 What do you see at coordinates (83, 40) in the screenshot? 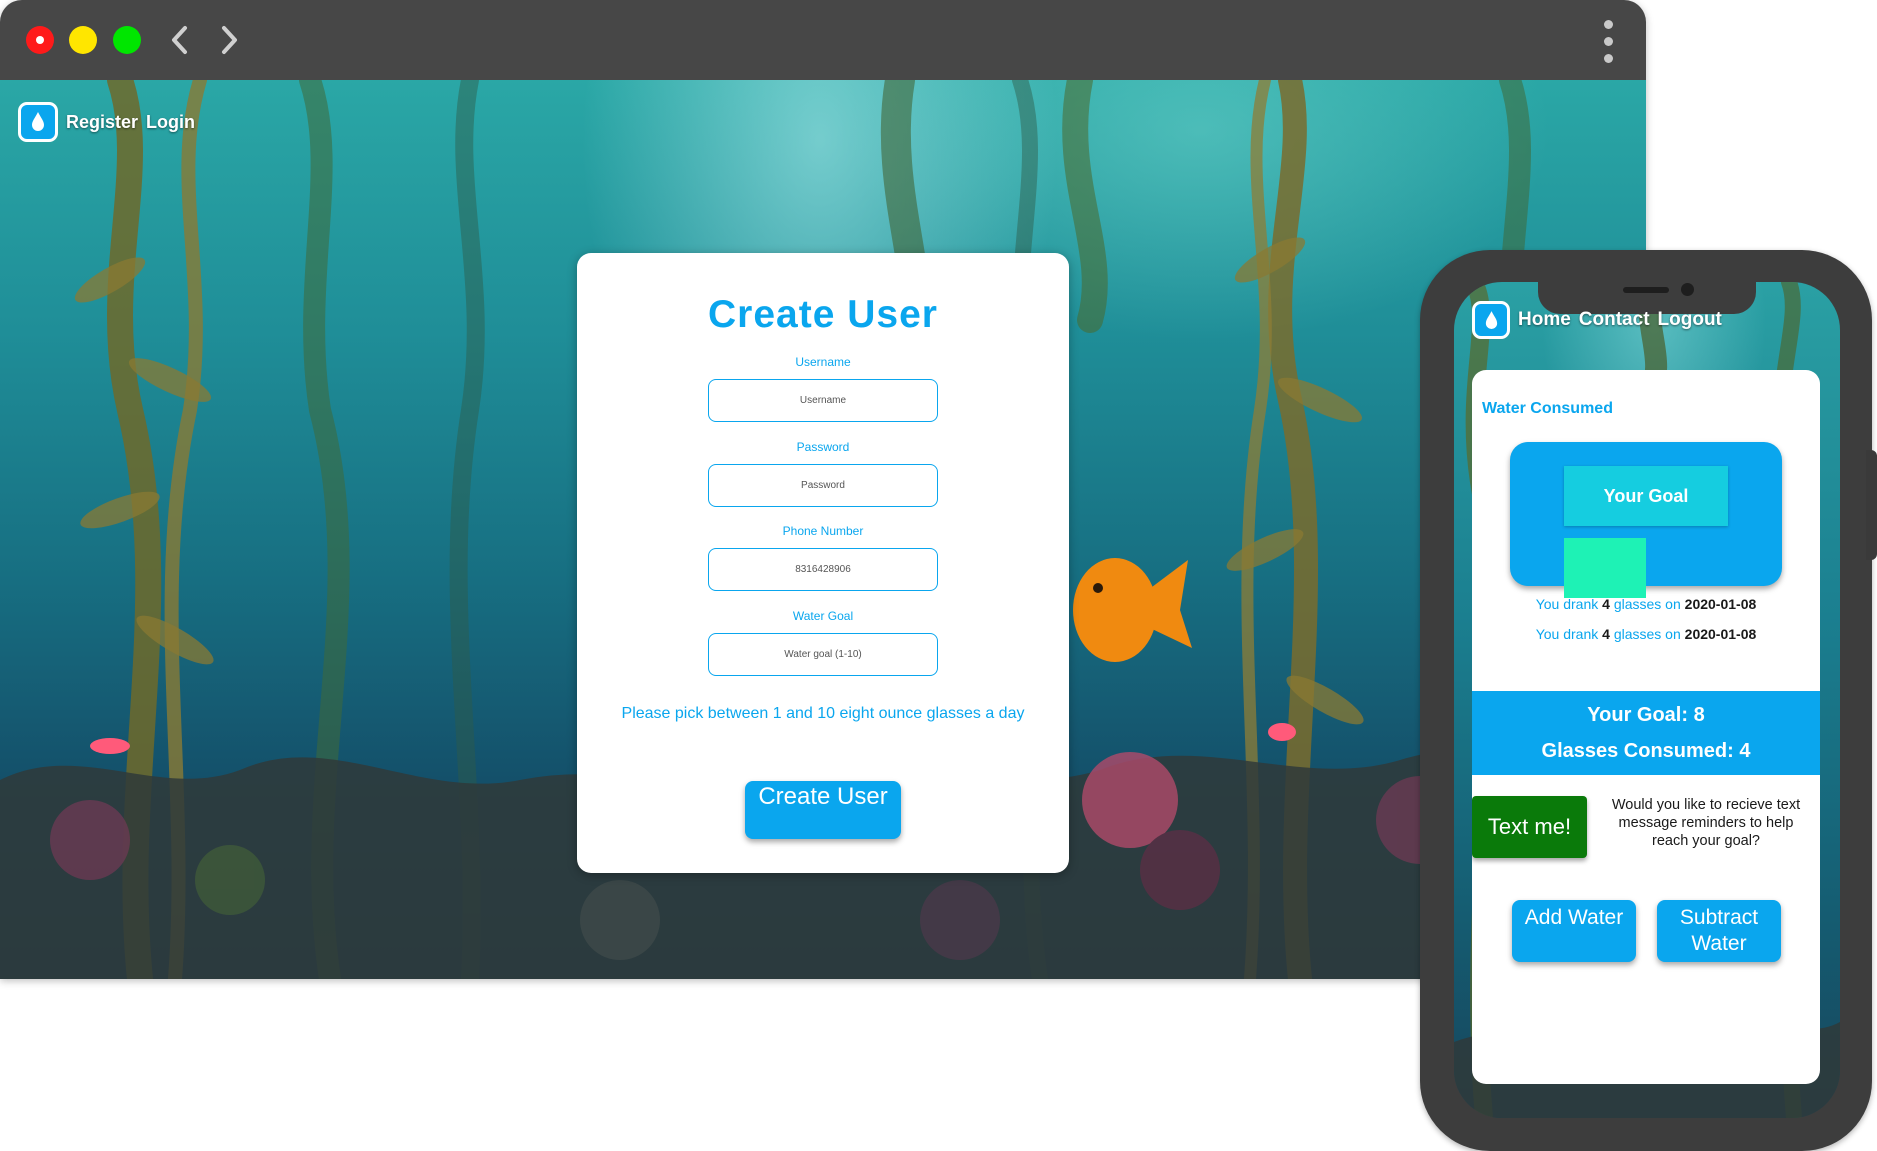
I see `minimize-window-button` at bounding box center [83, 40].